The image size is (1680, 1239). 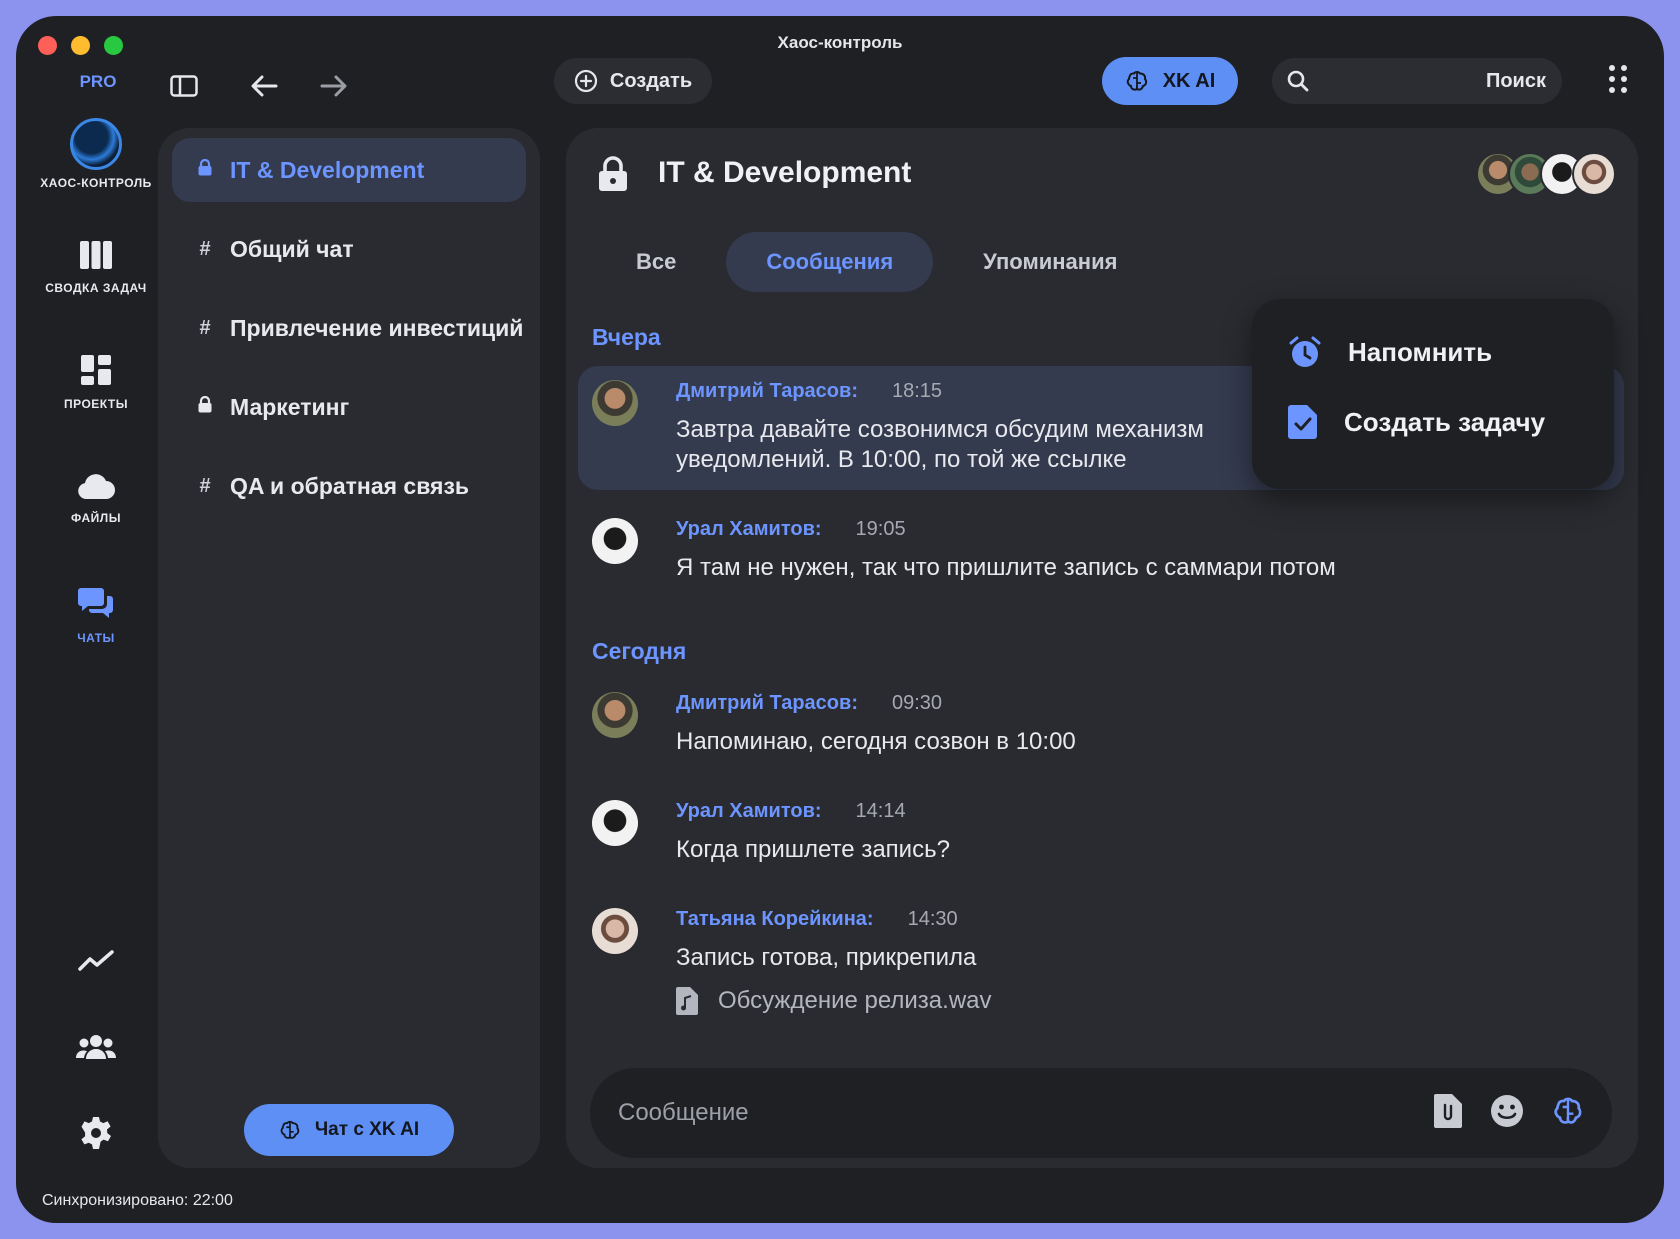 What do you see at coordinates (855, 1000) in the screenshot?
I see `attachment-name: Обсуждение релиза.wav` at bounding box center [855, 1000].